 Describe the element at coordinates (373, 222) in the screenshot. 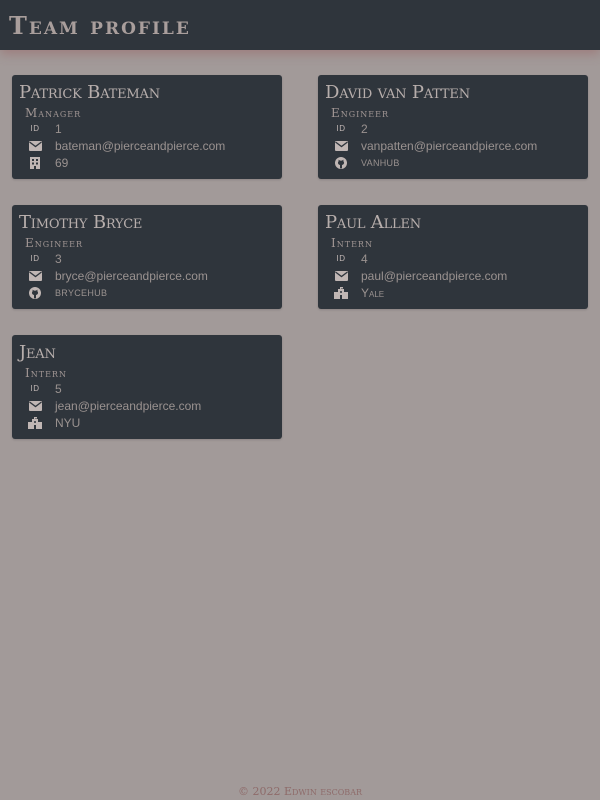

I see `member-name: Paul Allen` at that location.